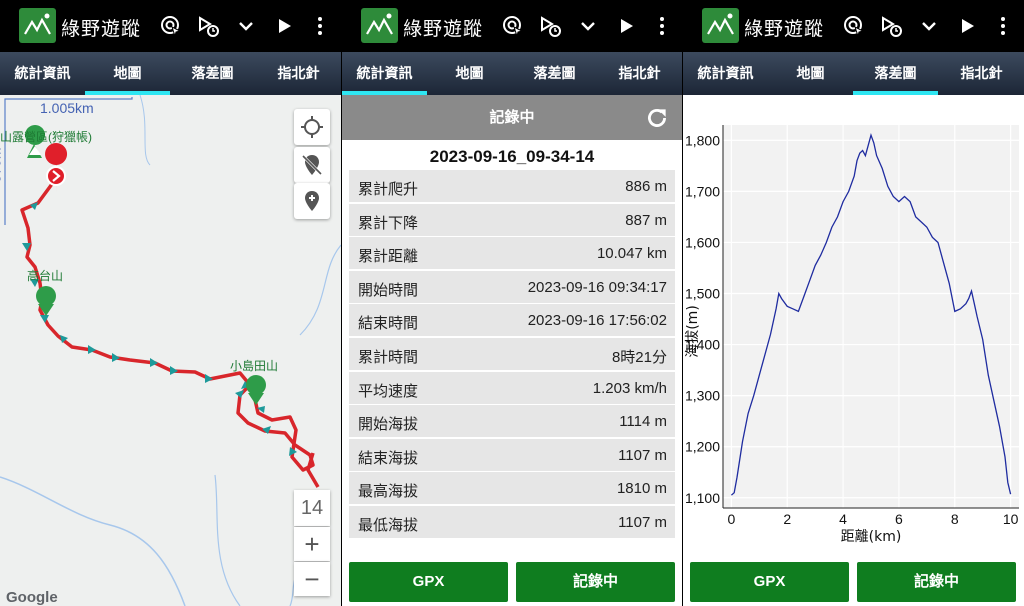 The image size is (1024, 606). Describe the element at coordinates (45, 276) in the screenshot. I see `poi-label-peak1: 高台山` at that location.